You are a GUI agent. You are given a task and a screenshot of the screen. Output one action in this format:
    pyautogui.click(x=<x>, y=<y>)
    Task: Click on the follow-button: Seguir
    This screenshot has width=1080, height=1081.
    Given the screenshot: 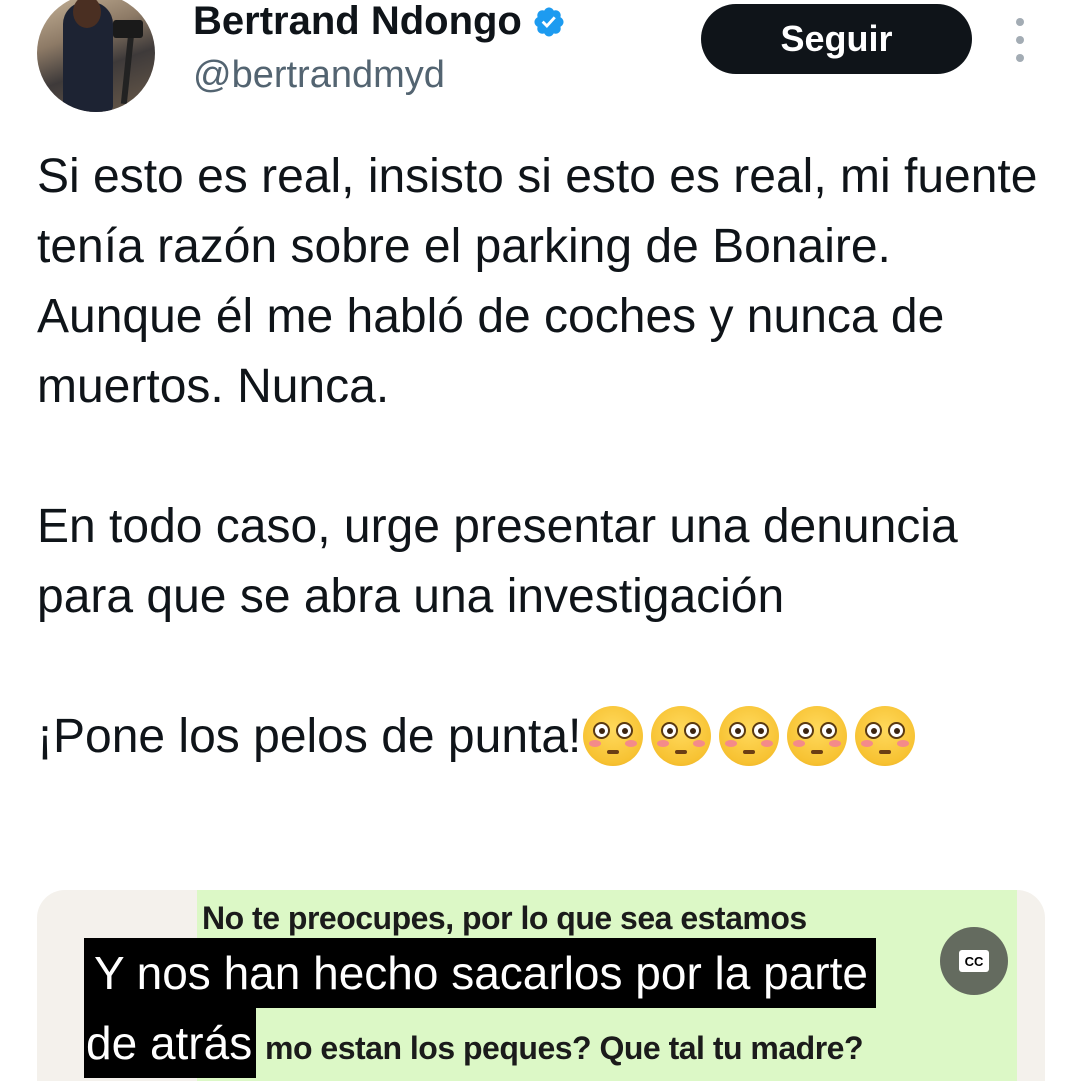 What is the action you would take?
    pyautogui.click(x=836, y=39)
    